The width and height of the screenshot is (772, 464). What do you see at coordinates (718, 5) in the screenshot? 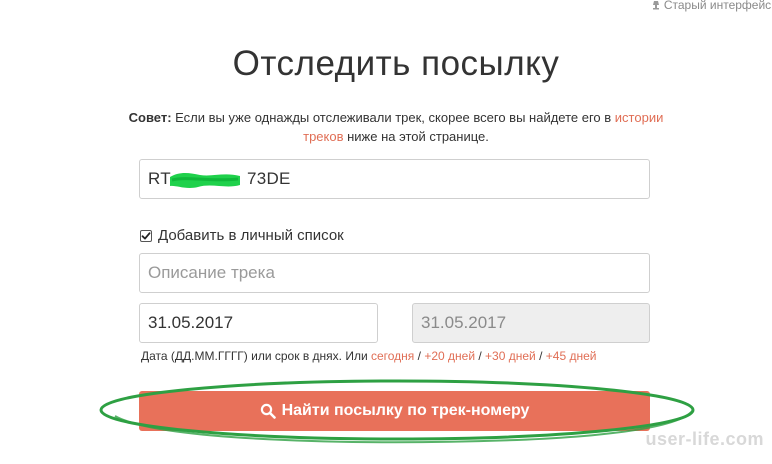
I see `old-interface-label: Старый интерфейс т` at bounding box center [718, 5].